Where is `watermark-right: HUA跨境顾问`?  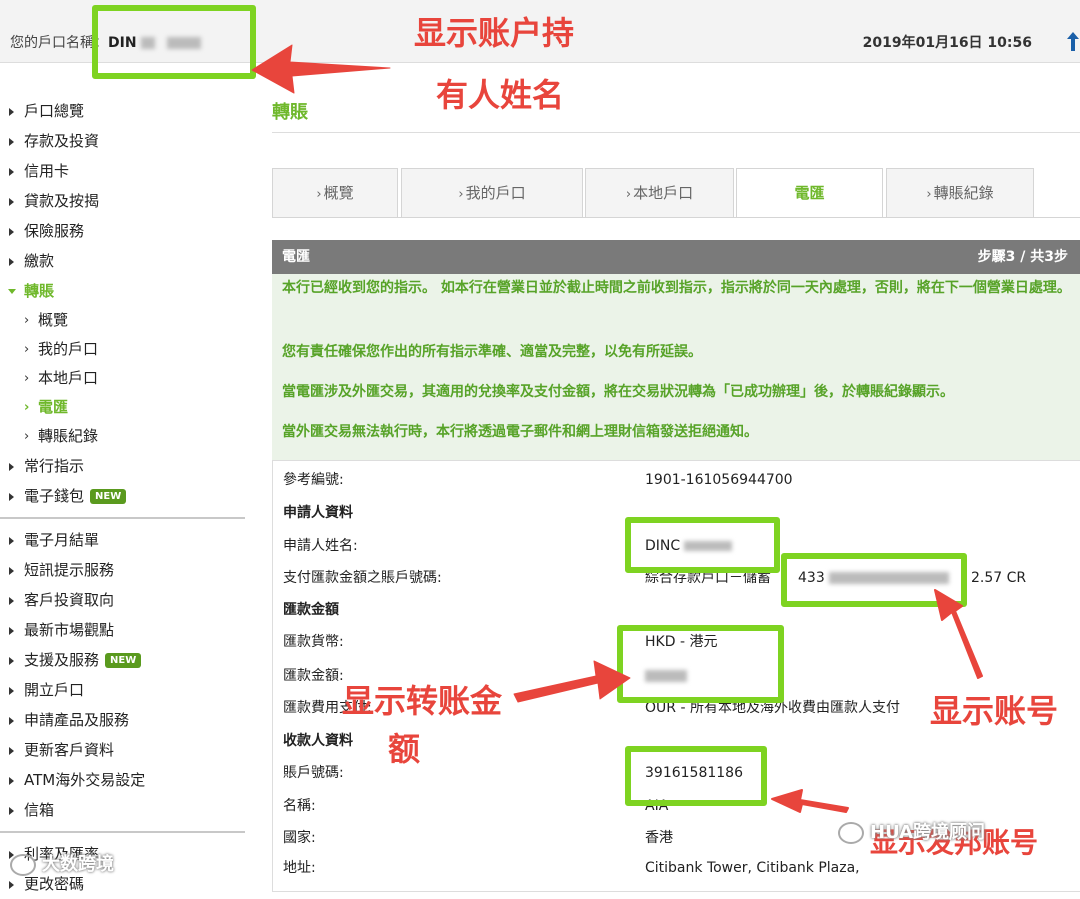 watermark-right: HUA跨境顾问 is located at coordinates (911, 831).